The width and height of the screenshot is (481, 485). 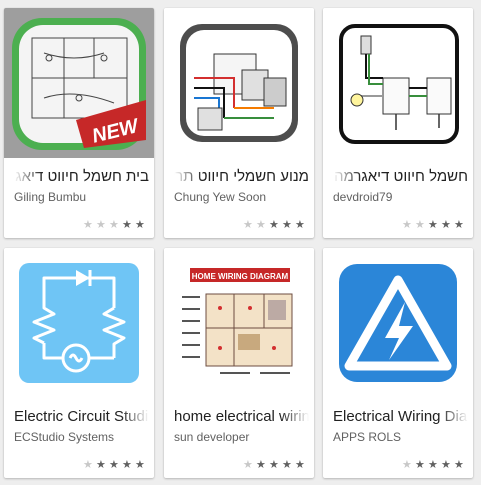 I want to click on outlet-wiring-diagram-icon, so click(x=399, y=84).